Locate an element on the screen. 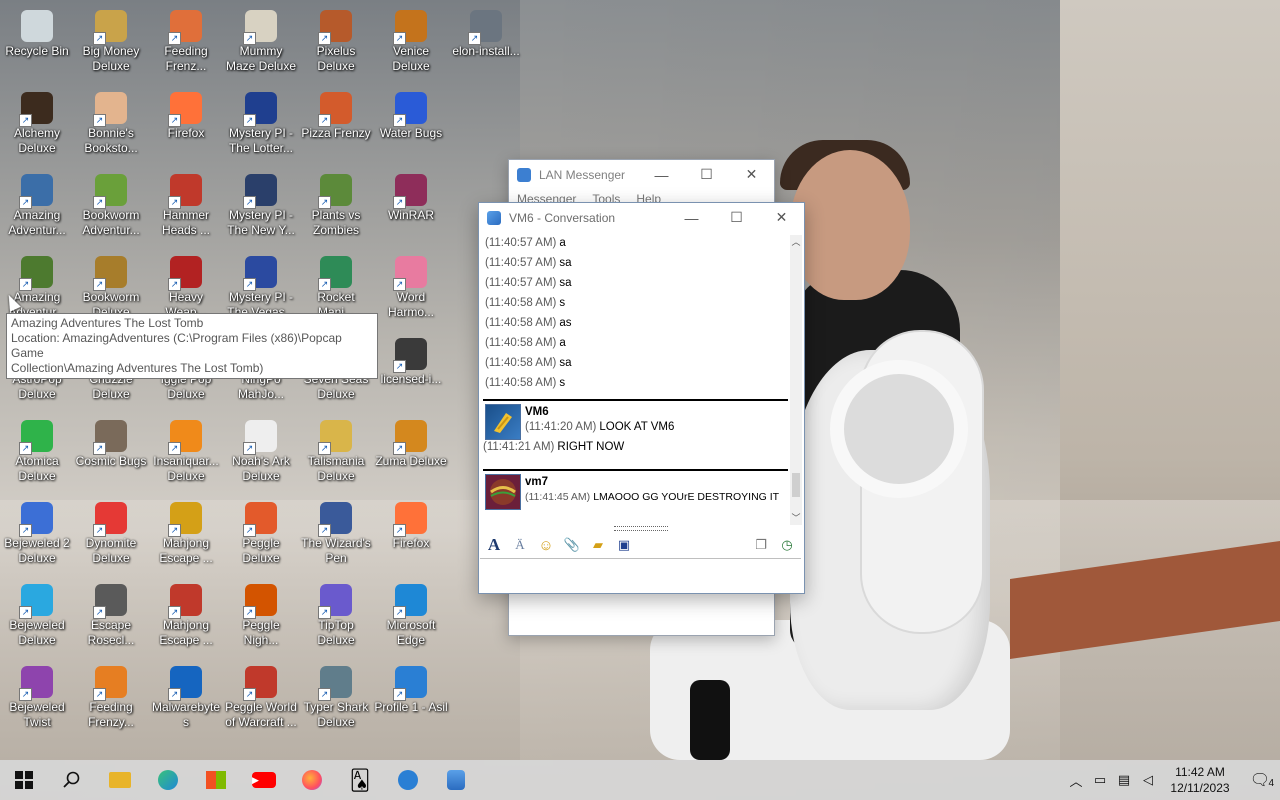  scroll-down-icon: ﹀ is located at coordinates (796, 518).